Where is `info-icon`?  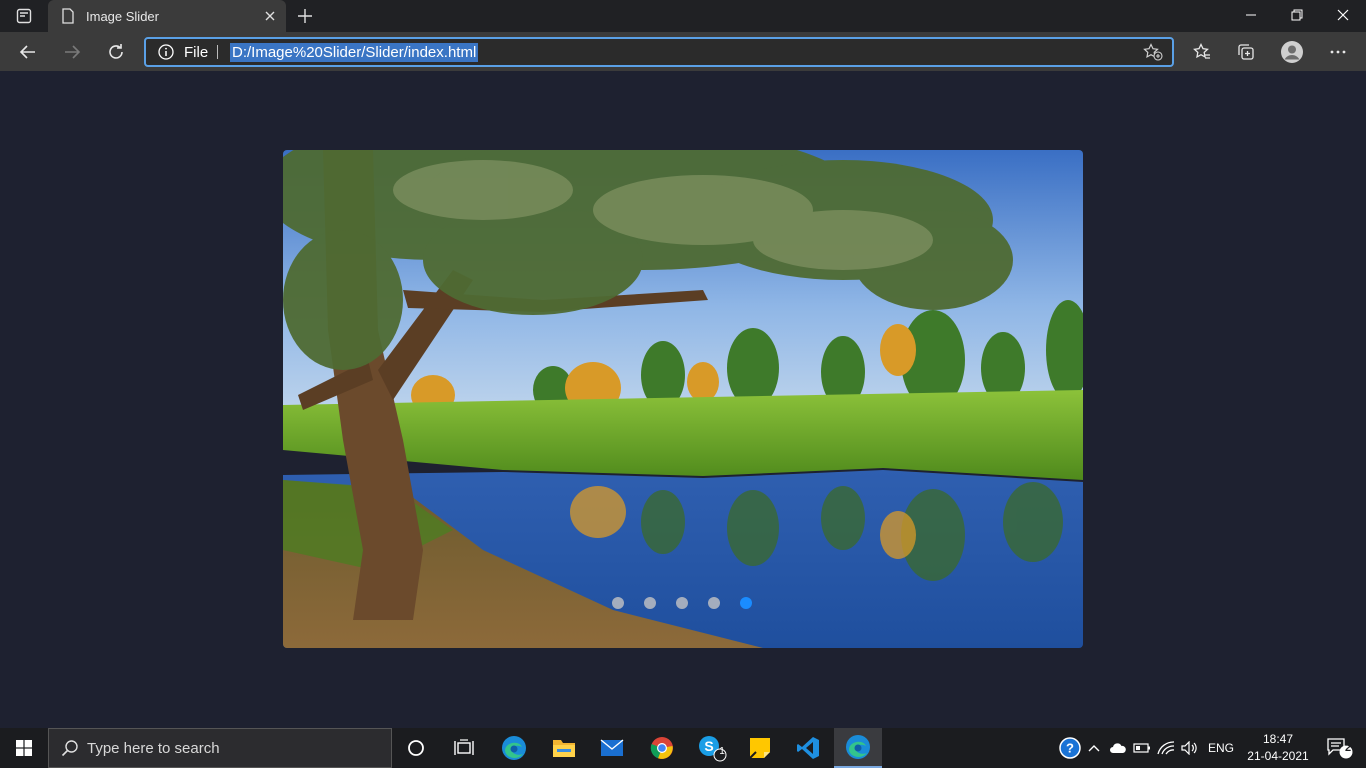
info-icon is located at coordinates (166, 52).